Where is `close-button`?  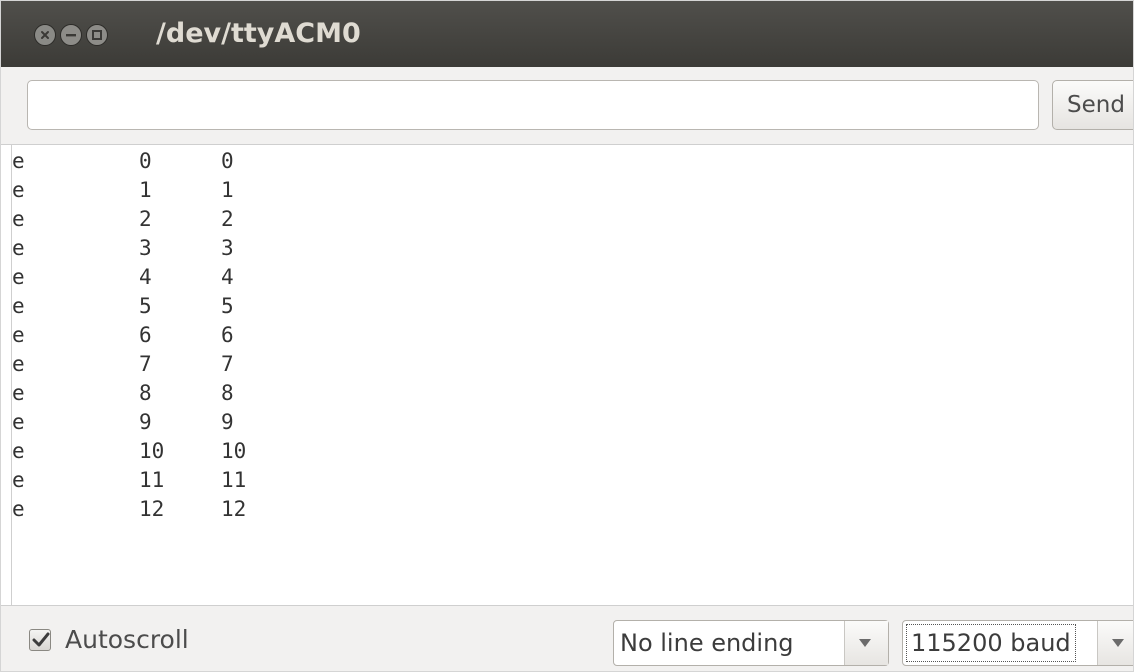
close-button is located at coordinates (45, 35).